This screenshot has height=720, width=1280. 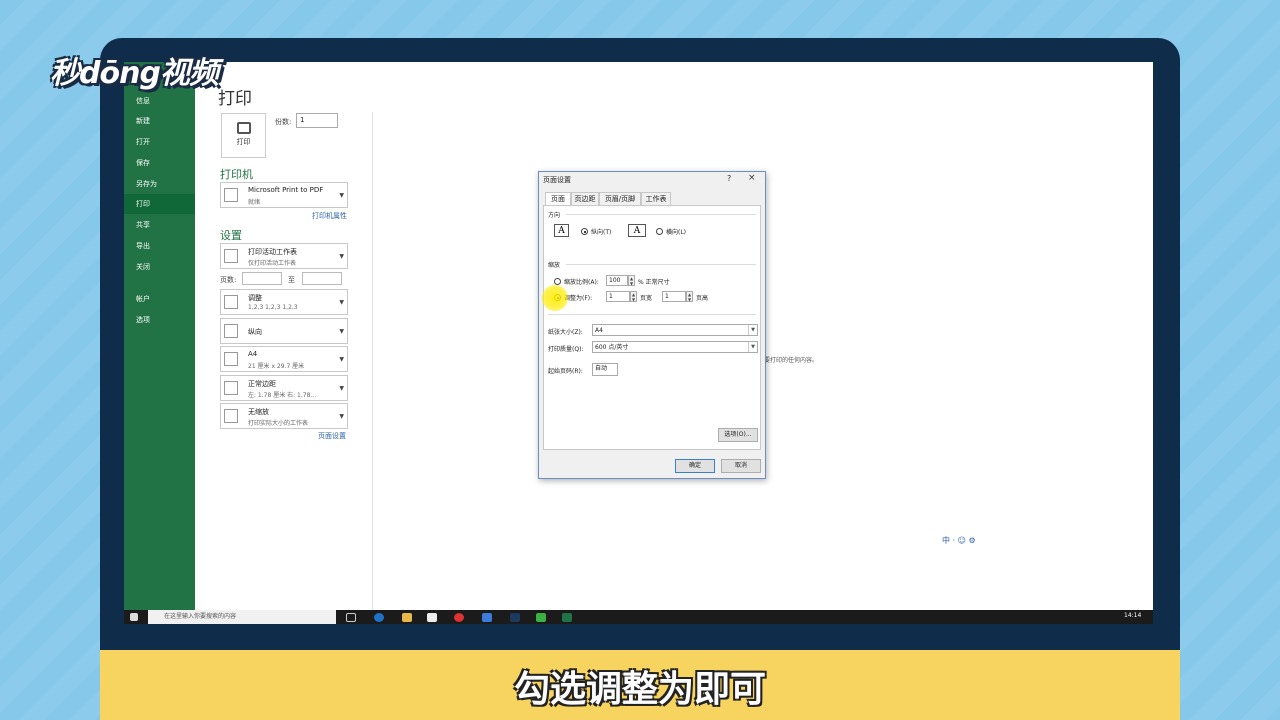 I want to click on pages-from-input, so click(x=262, y=278).